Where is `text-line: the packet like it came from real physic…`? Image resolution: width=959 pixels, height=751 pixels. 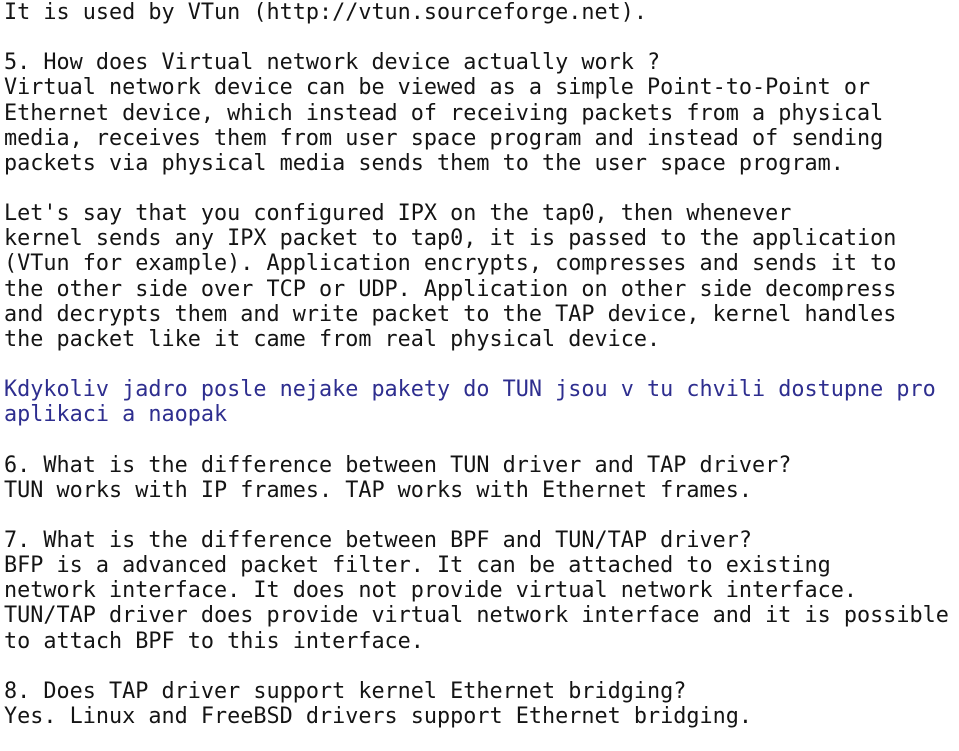 text-line: the packet like it came from real physic… is located at coordinates (332, 339).